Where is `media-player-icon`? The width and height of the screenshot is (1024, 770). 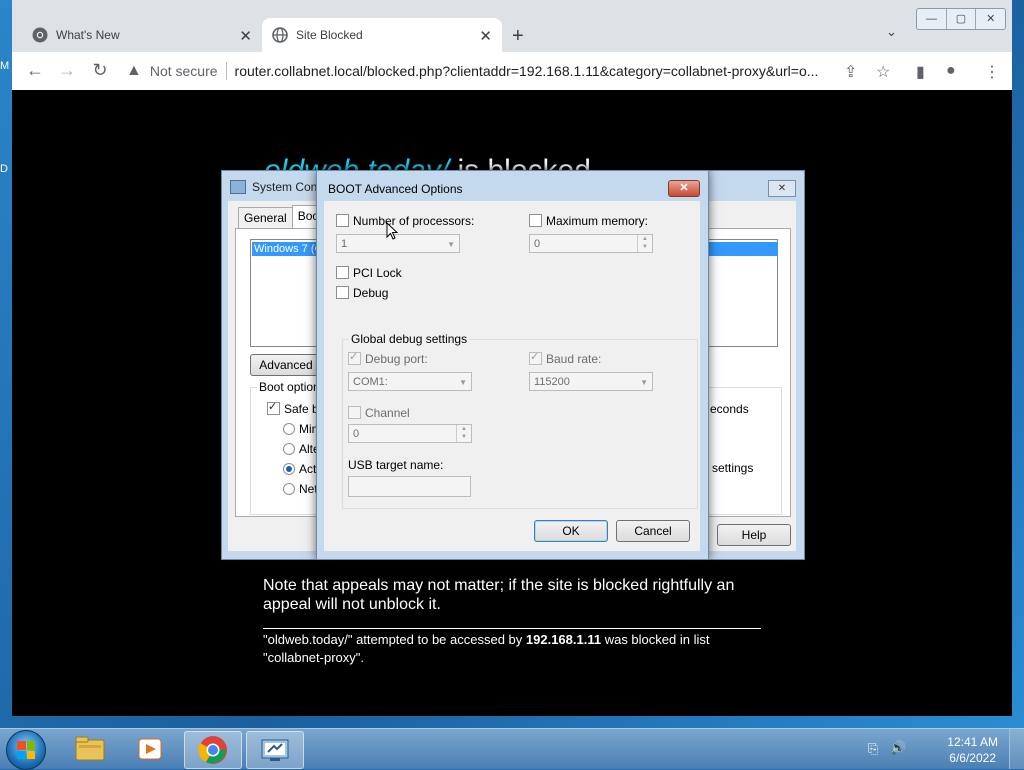
media-player-icon is located at coordinates (150, 749).